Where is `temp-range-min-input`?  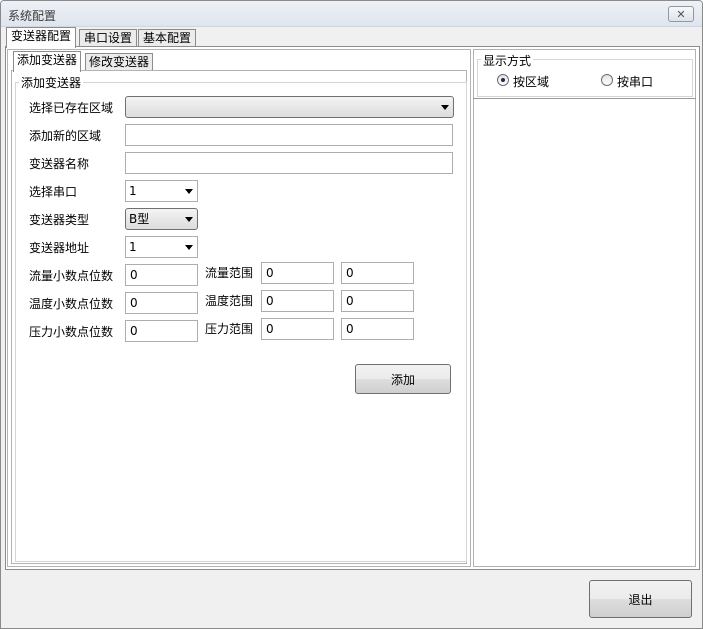 temp-range-min-input is located at coordinates (297, 301).